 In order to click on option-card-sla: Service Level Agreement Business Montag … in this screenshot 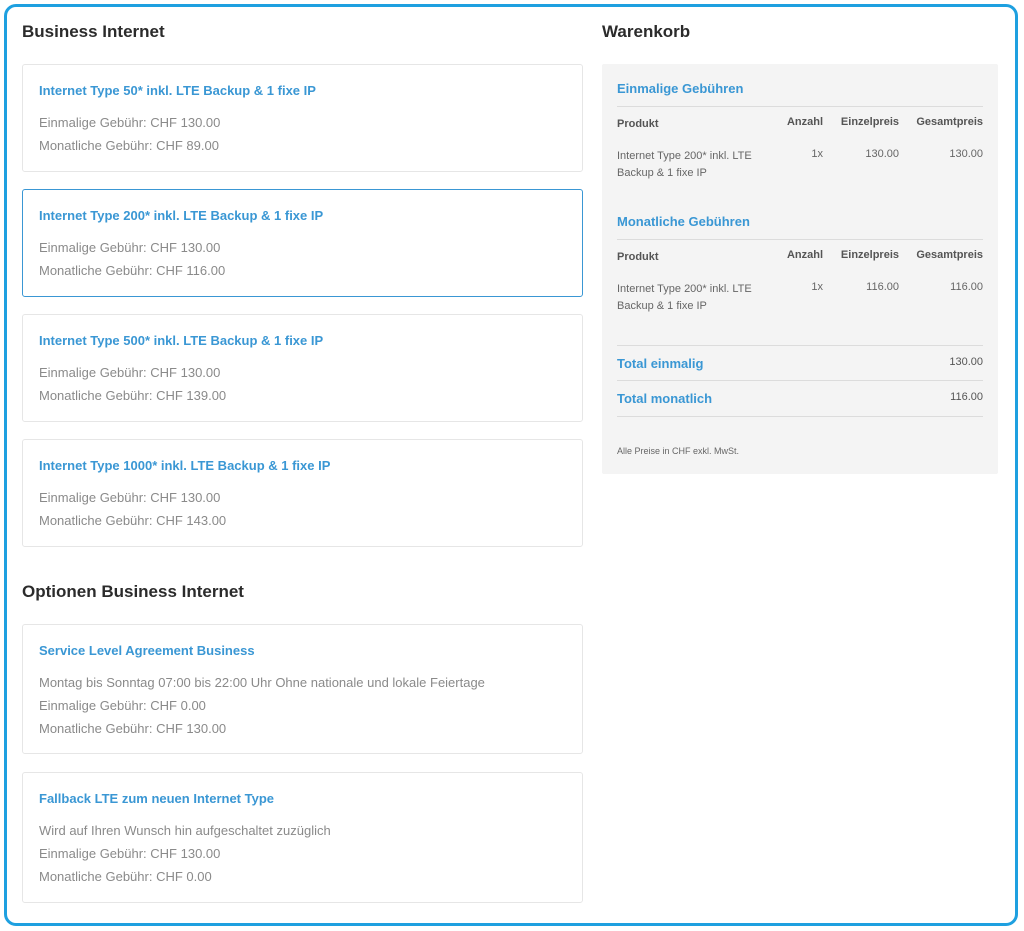, I will do `click(302, 689)`.